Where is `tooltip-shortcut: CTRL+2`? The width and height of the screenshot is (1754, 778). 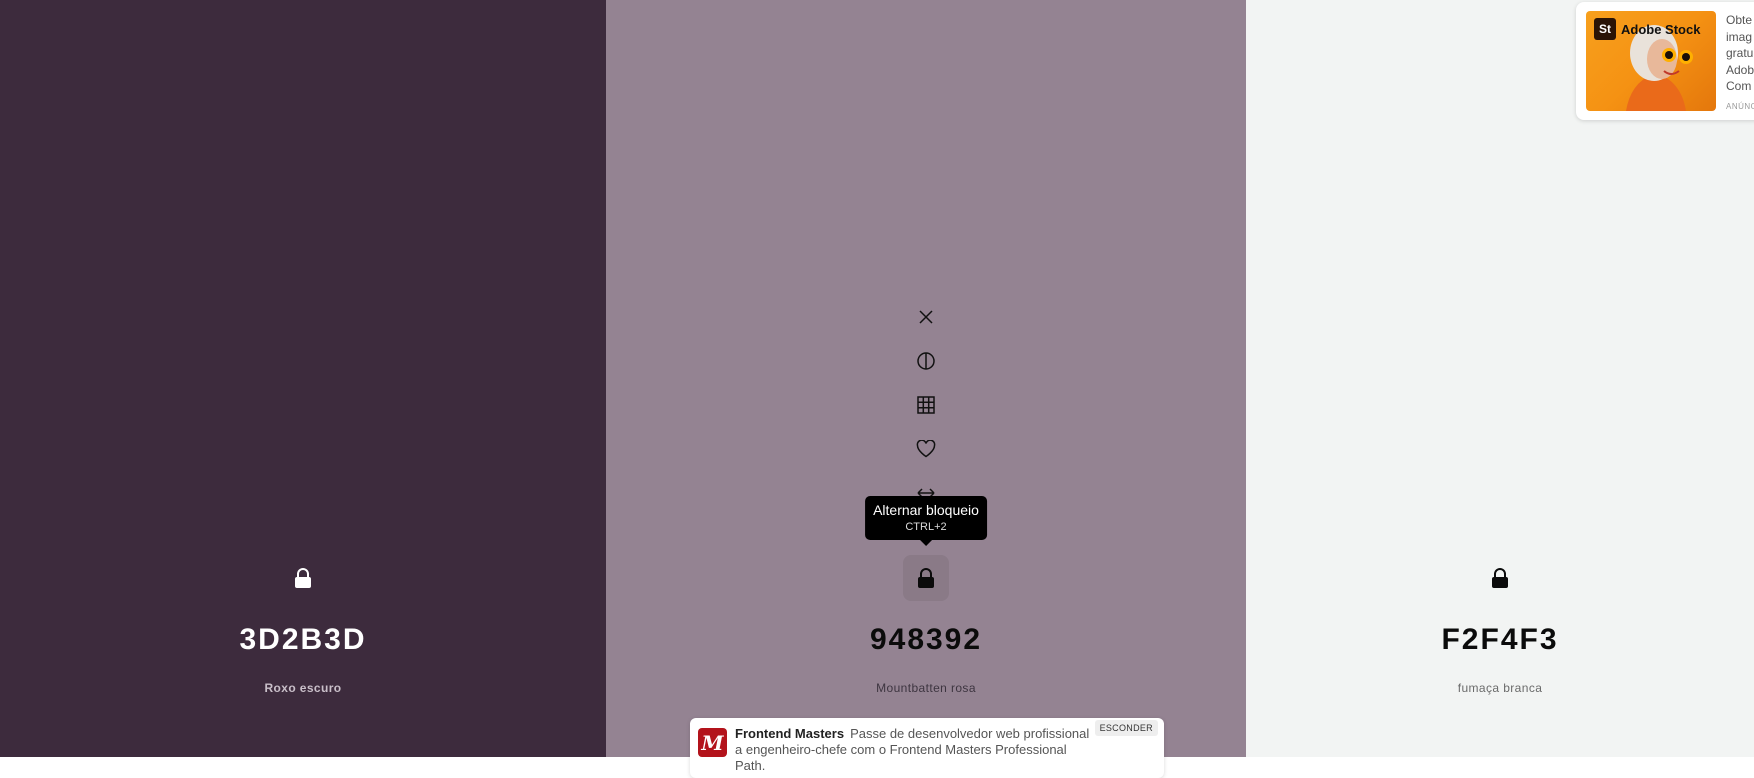 tooltip-shortcut: CTRL+2 is located at coordinates (926, 527).